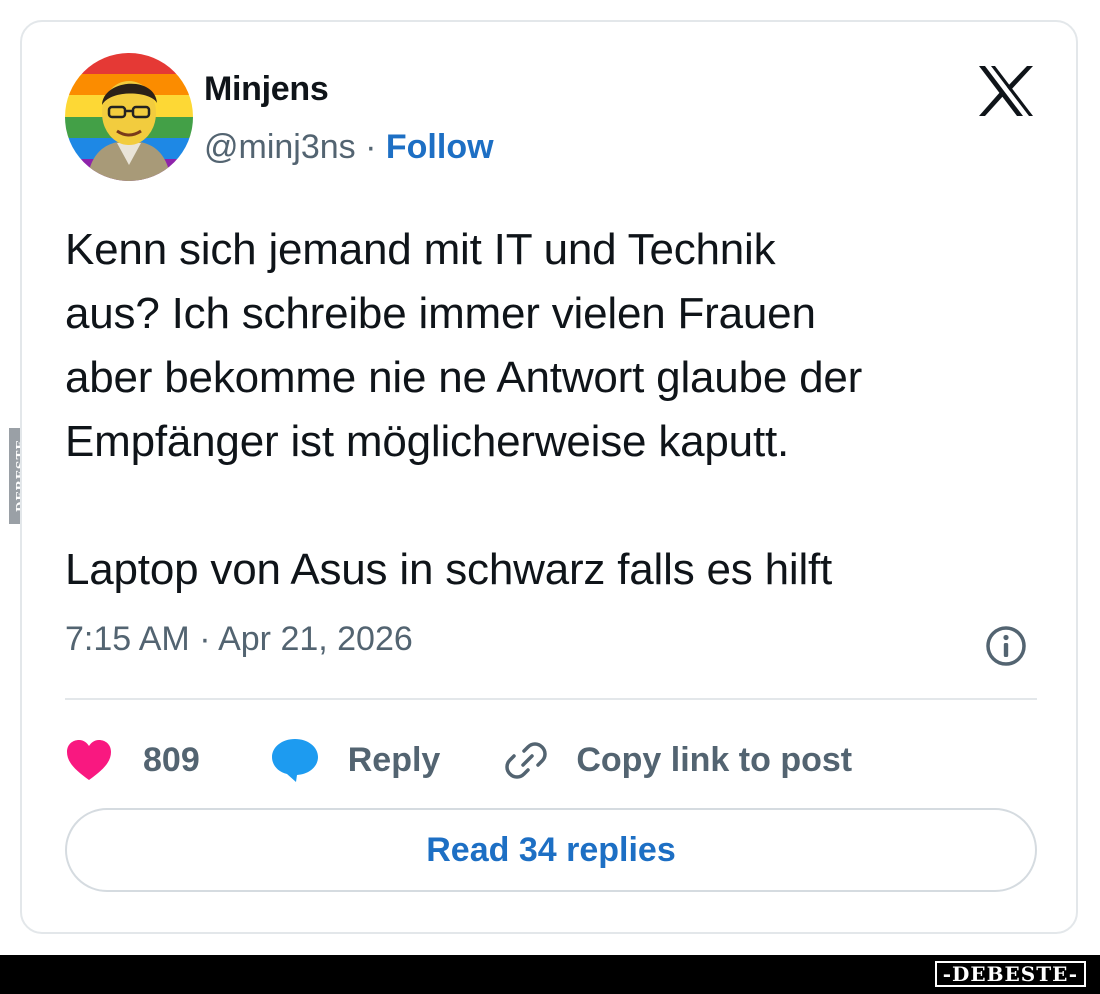 The image size is (1100, 994). What do you see at coordinates (714, 759) in the screenshot?
I see `copy-link-label: Copy link to post` at bounding box center [714, 759].